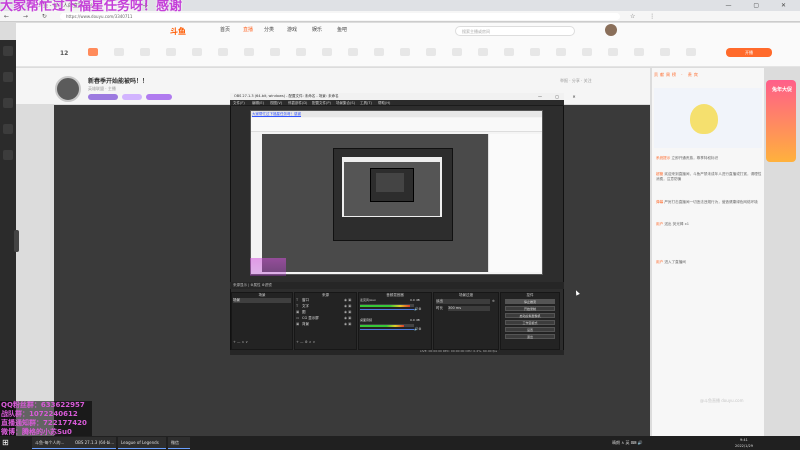 The width and height of the screenshot is (800, 450). What do you see at coordinates (366, 103) in the screenshot?
I see `obs-menu-tools: 工具(T)` at bounding box center [366, 103].